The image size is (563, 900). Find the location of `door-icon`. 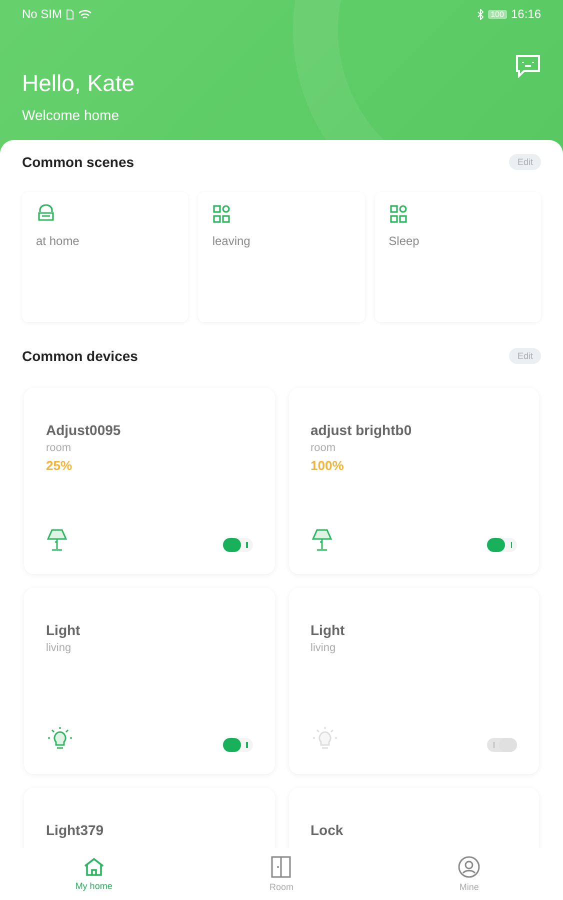

door-icon is located at coordinates (281, 867).